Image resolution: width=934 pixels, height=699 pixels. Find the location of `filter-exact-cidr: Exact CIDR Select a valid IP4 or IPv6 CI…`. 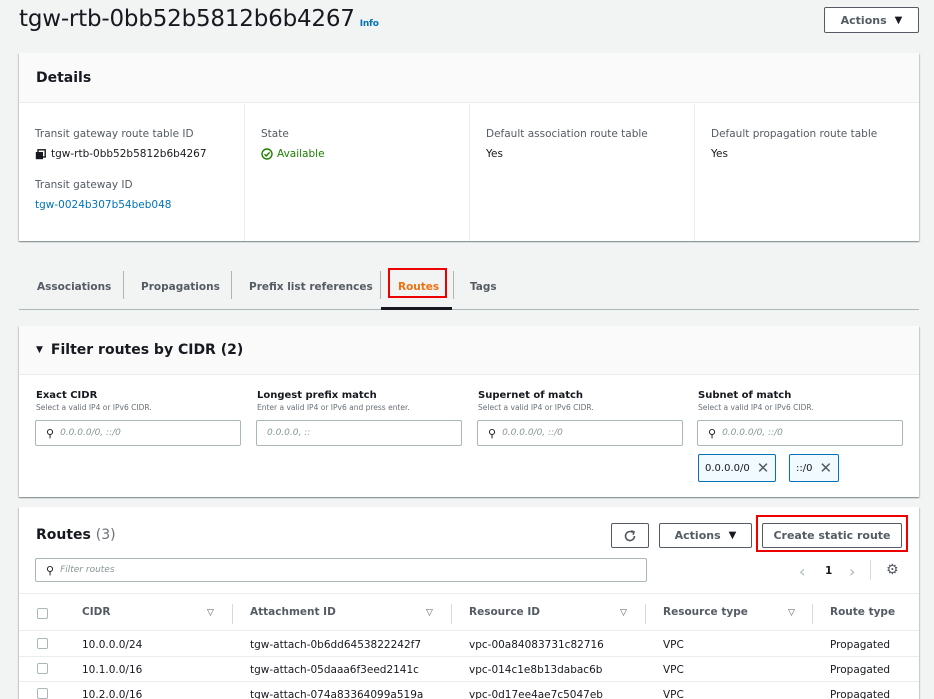

filter-exact-cidr: Exact CIDR Select a valid IP4 or IPv6 CI… is located at coordinates (94, 401).